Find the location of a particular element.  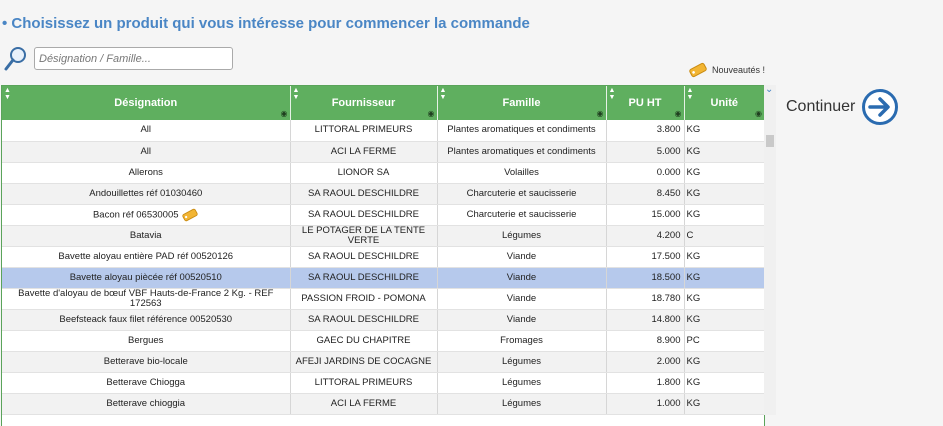

family-cell: Fromages is located at coordinates (522, 341).